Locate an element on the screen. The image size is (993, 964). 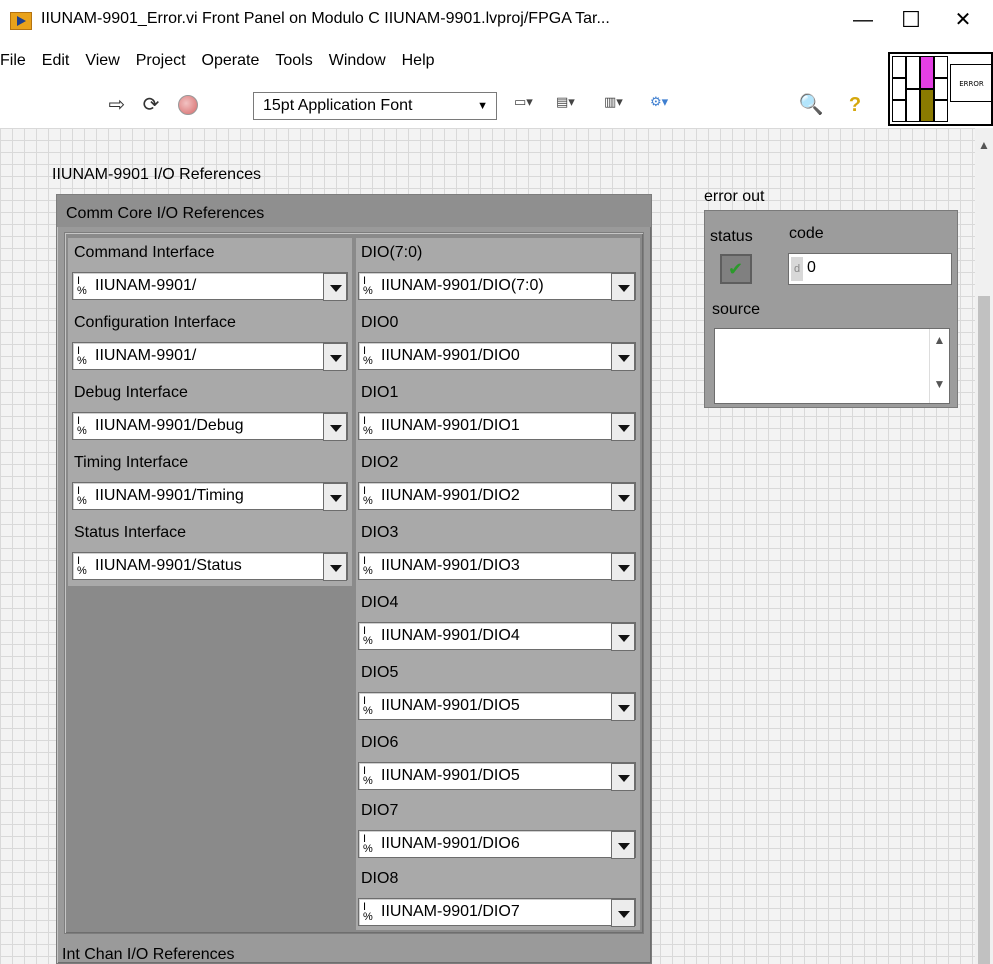
source-scrollbar: ▲ ▼ is located at coordinates (939, 366).